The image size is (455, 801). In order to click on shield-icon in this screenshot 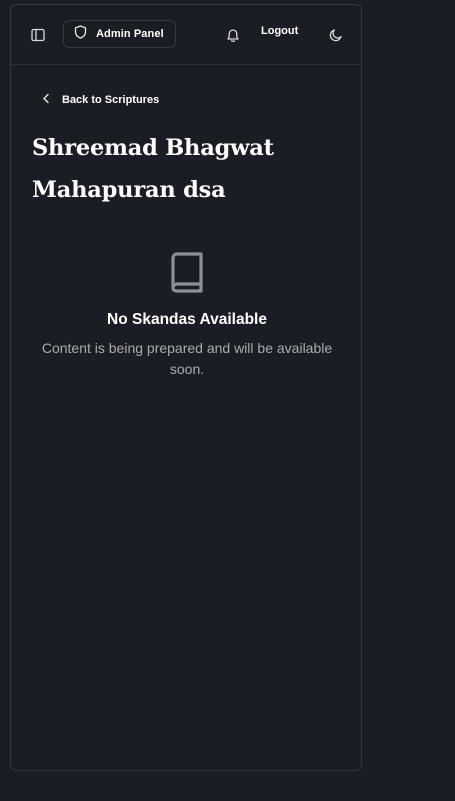, I will do `click(80, 34)`.